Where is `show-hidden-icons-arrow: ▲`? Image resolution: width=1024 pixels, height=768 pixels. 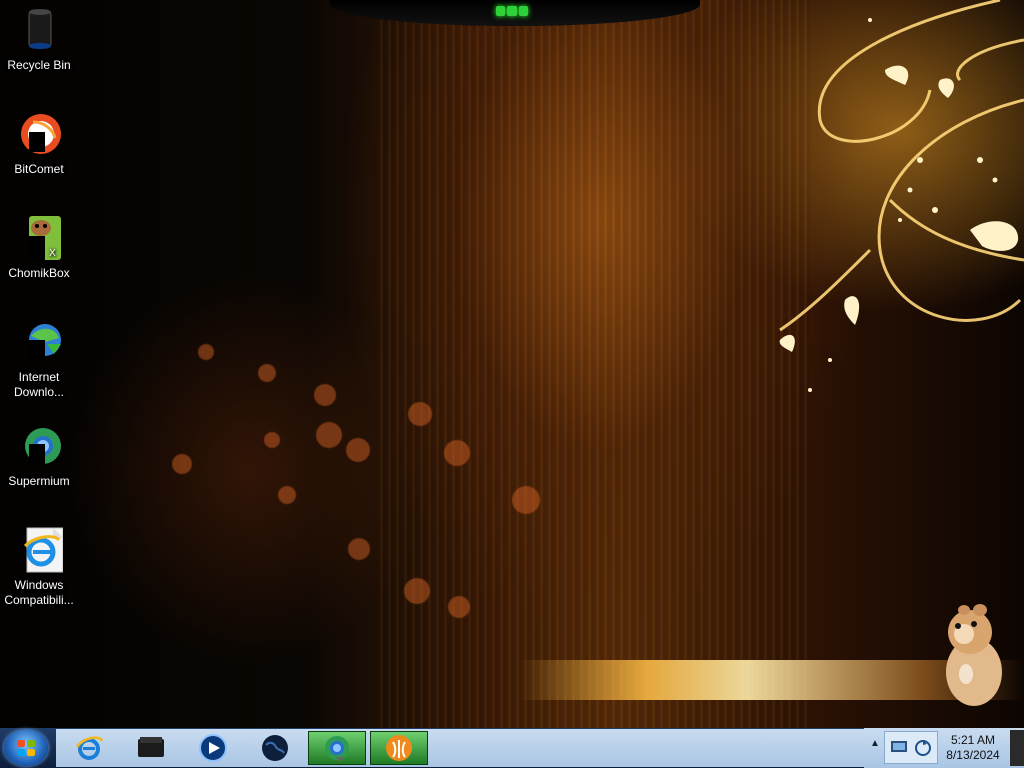
show-hidden-icons-arrow: ▲ is located at coordinates (875, 743).